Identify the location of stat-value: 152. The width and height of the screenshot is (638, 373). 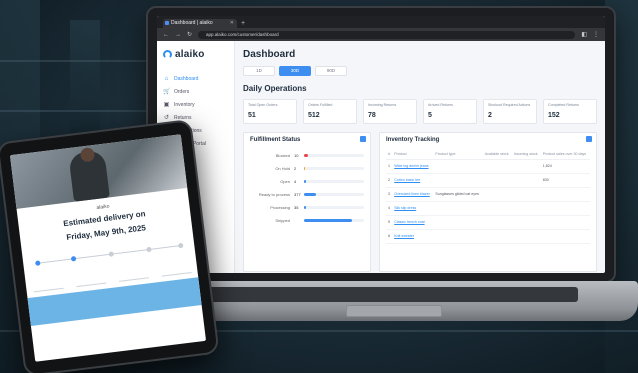
(554, 115).